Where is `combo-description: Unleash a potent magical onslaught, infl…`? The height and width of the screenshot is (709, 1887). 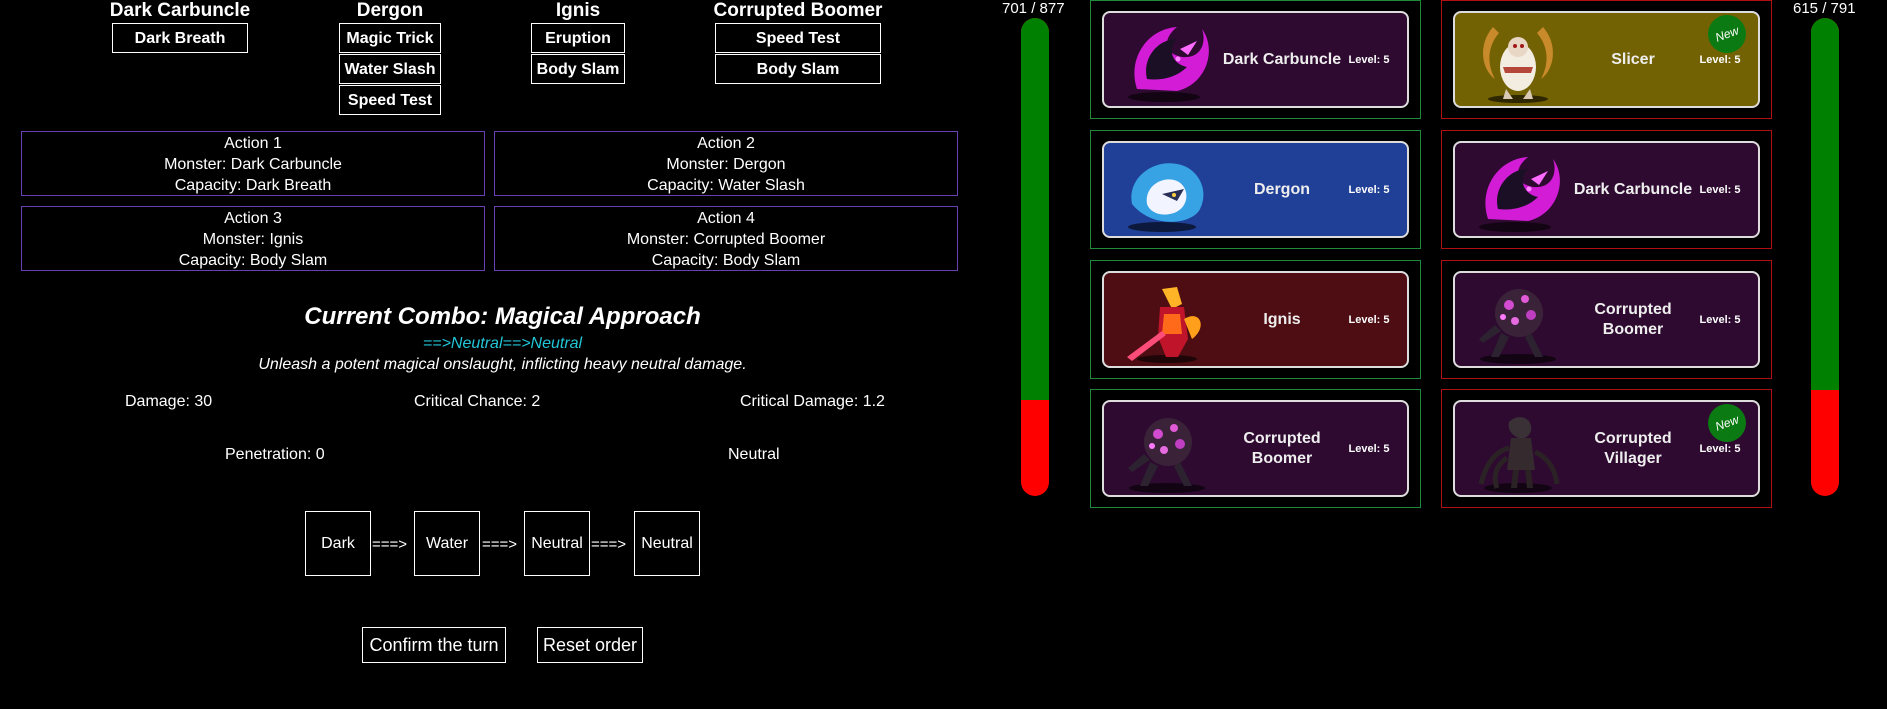 combo-description: Unleash a potent magical onslaught, infl… is located at coordinates (502, 364).